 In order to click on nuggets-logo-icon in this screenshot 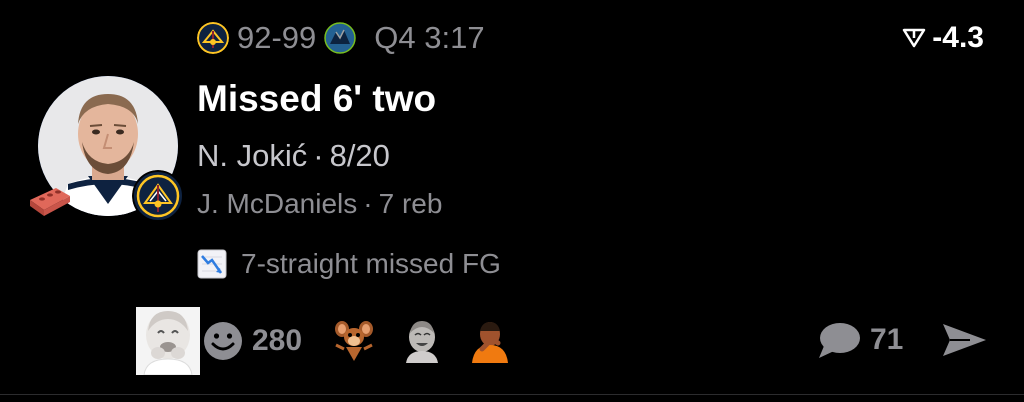, I will do `click(213, 38)`.